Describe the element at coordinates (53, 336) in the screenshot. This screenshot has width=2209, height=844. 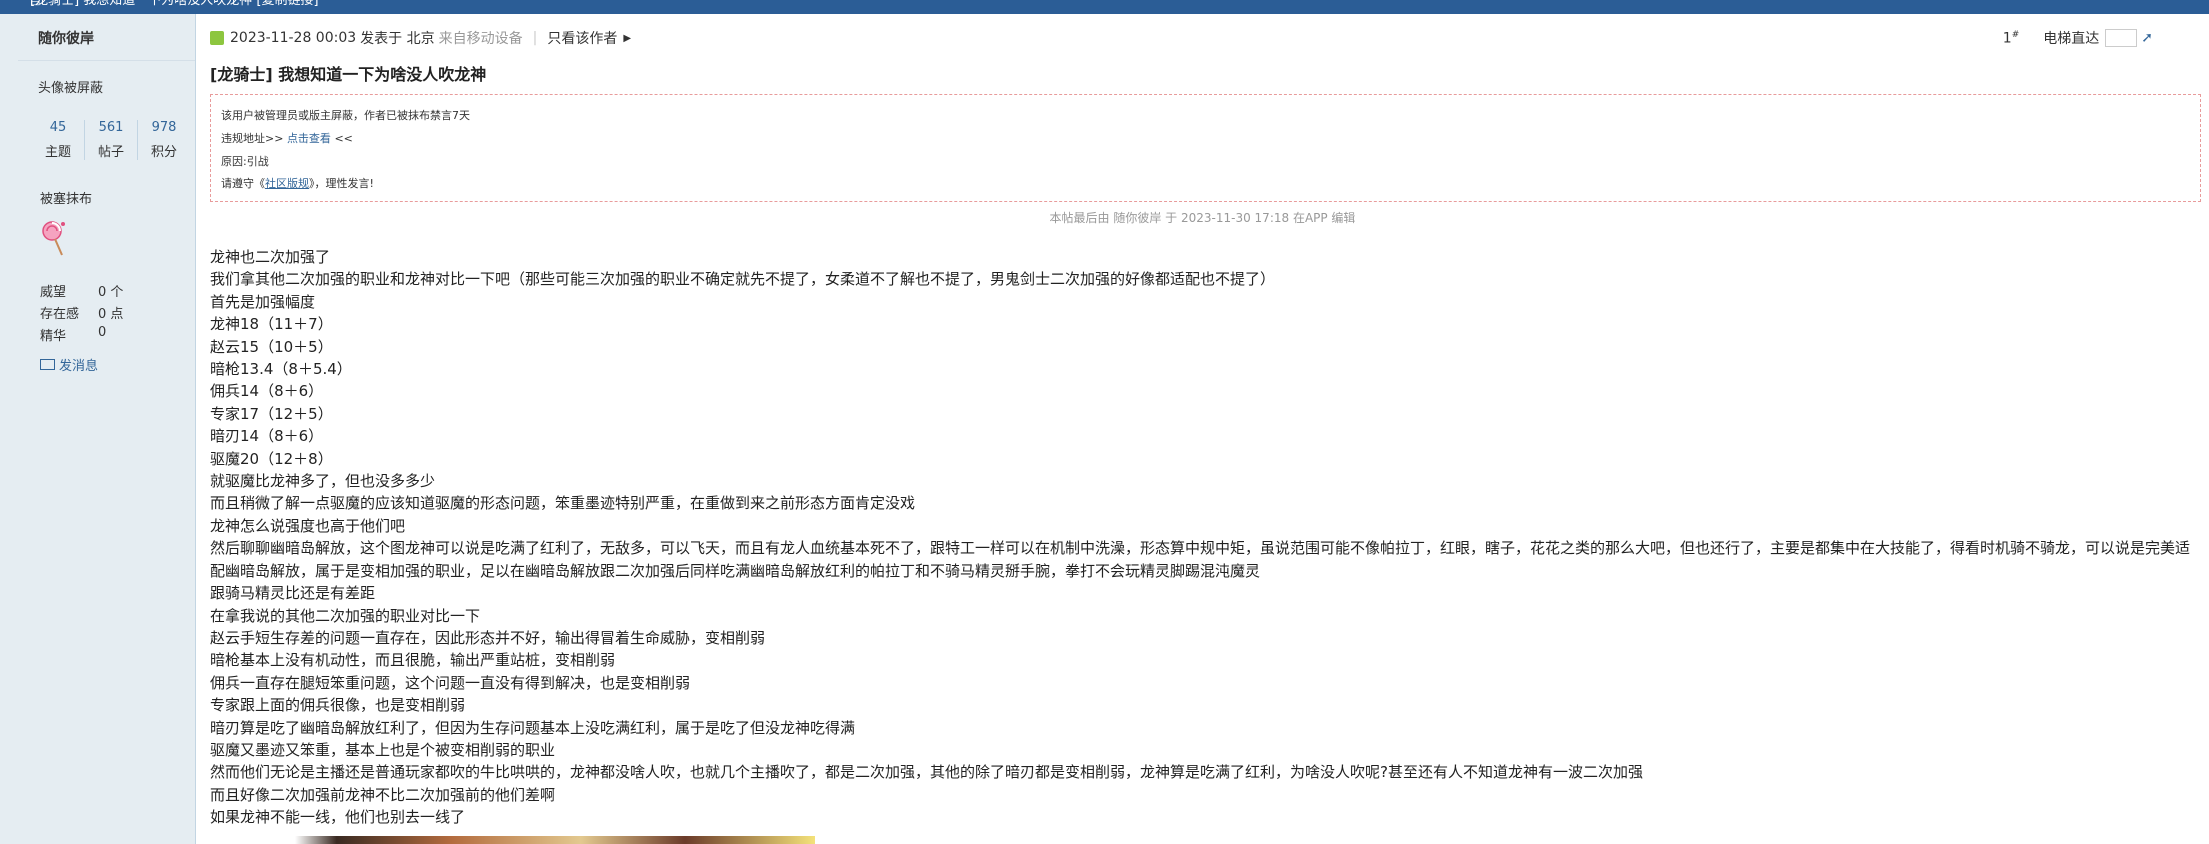
I see `profile-key: 精华` at that location.